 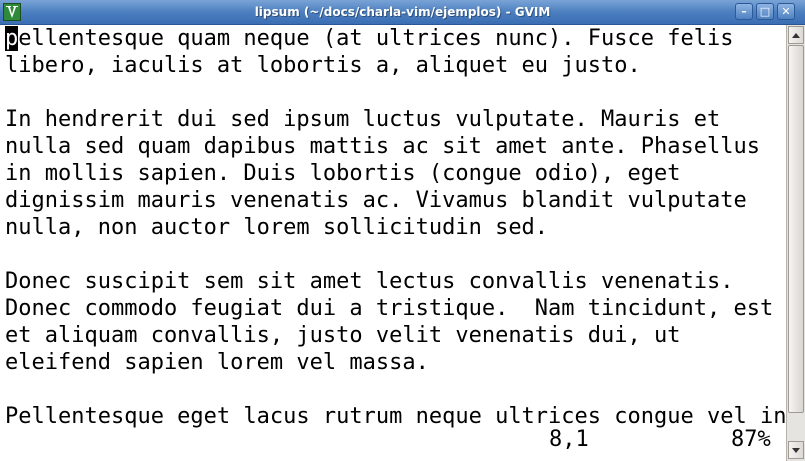 What do you see at coordinates (786, 11) in the screenshot?
I see `close-button: ✕` at bounding box center [786, 11].